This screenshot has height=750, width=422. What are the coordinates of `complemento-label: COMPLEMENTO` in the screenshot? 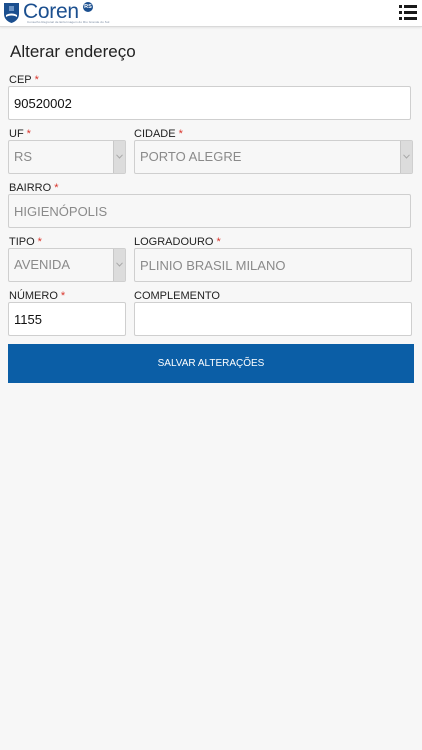 It's located at (177, 296).